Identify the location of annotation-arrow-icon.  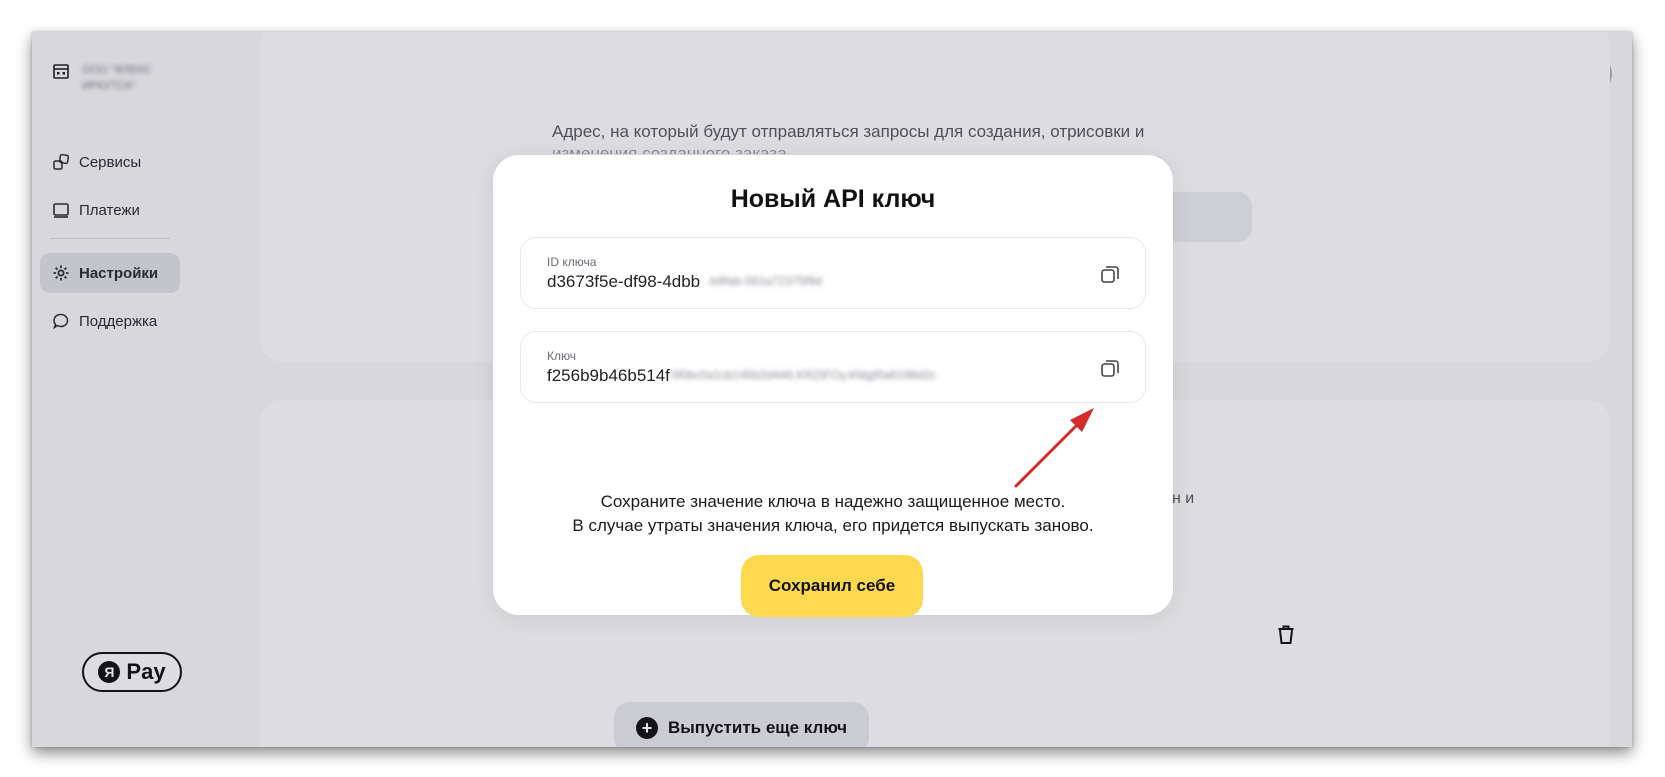
(1054, 448).